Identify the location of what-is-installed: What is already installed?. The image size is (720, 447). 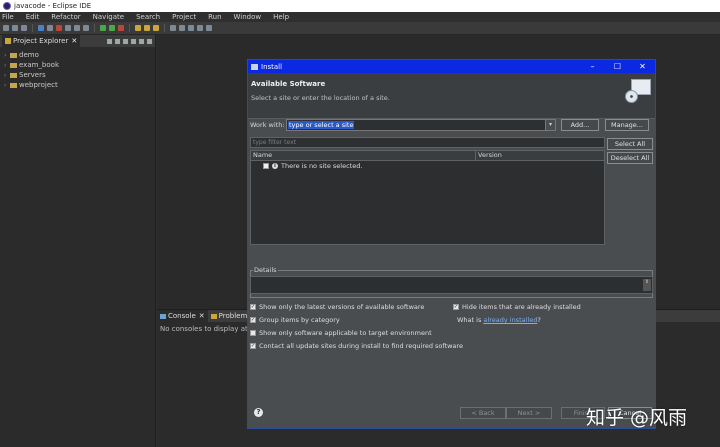
(499, 320).